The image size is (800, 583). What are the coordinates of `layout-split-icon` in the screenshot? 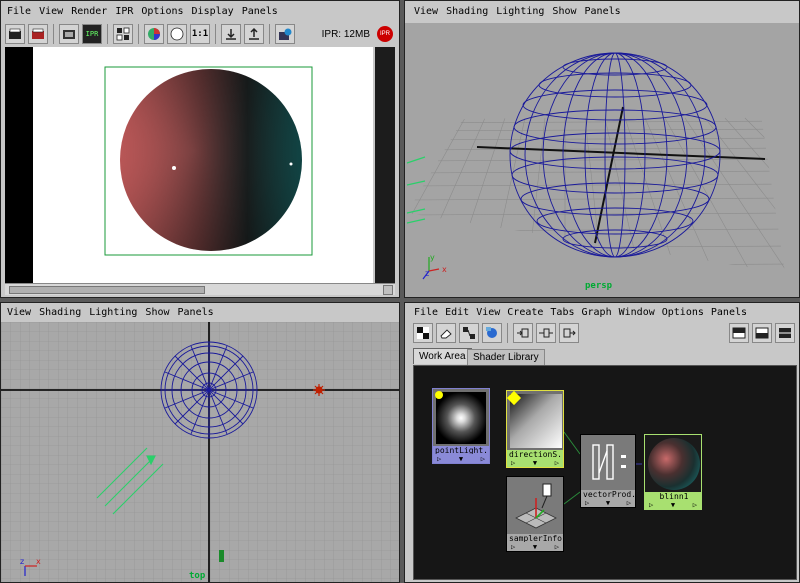 It's located at (785, 333).